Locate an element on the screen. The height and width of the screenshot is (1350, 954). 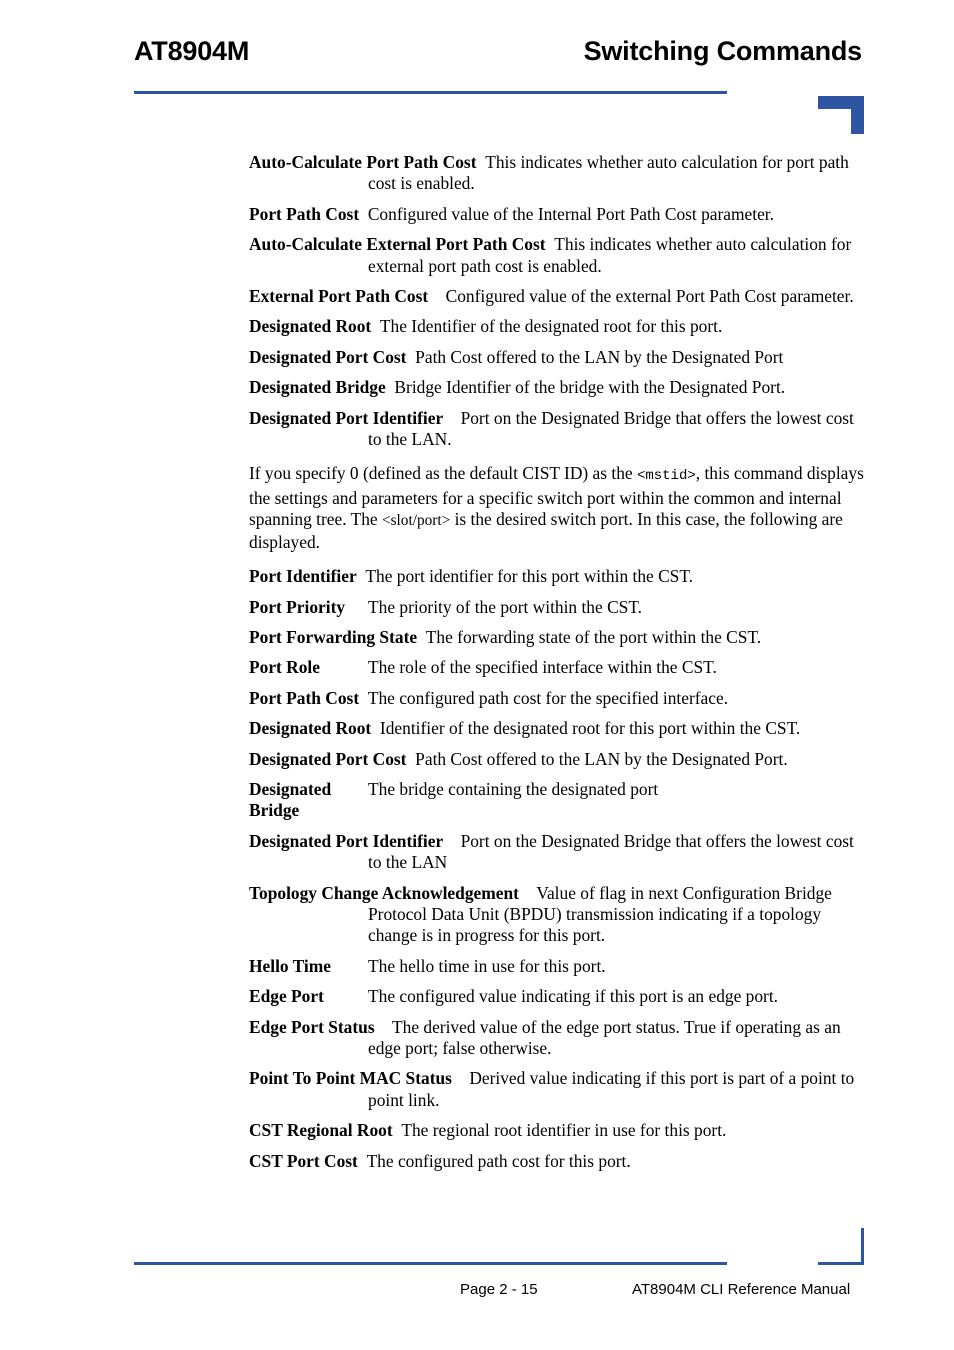
header-section-title: Switching Commands is located at coordinates (723, 51).